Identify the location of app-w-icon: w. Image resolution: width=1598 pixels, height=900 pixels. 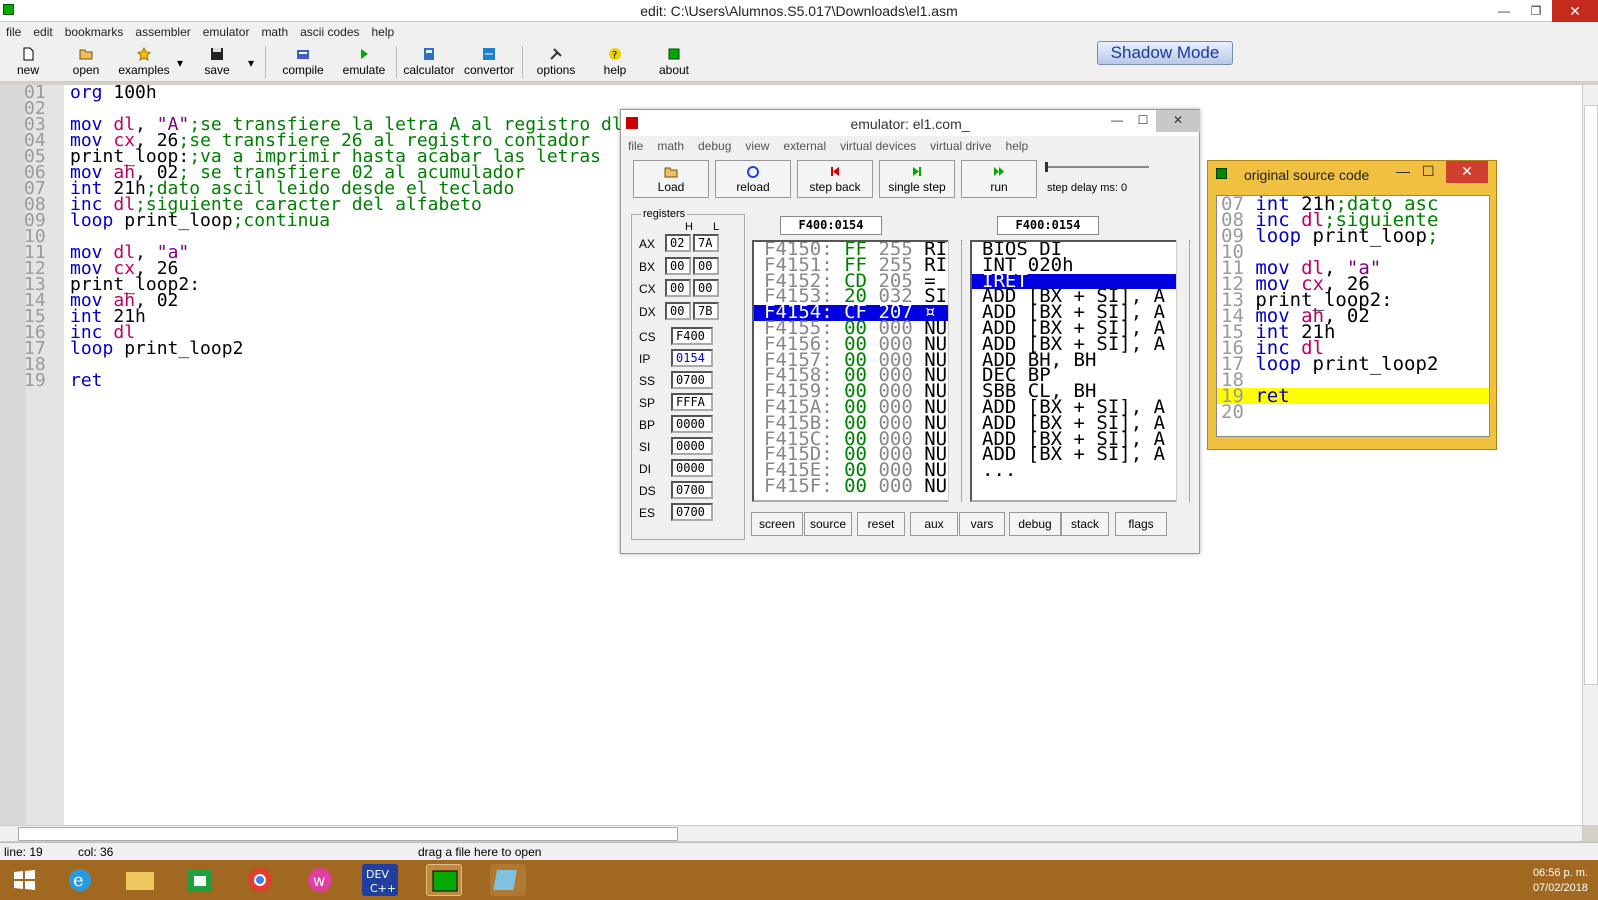
(320, 880).